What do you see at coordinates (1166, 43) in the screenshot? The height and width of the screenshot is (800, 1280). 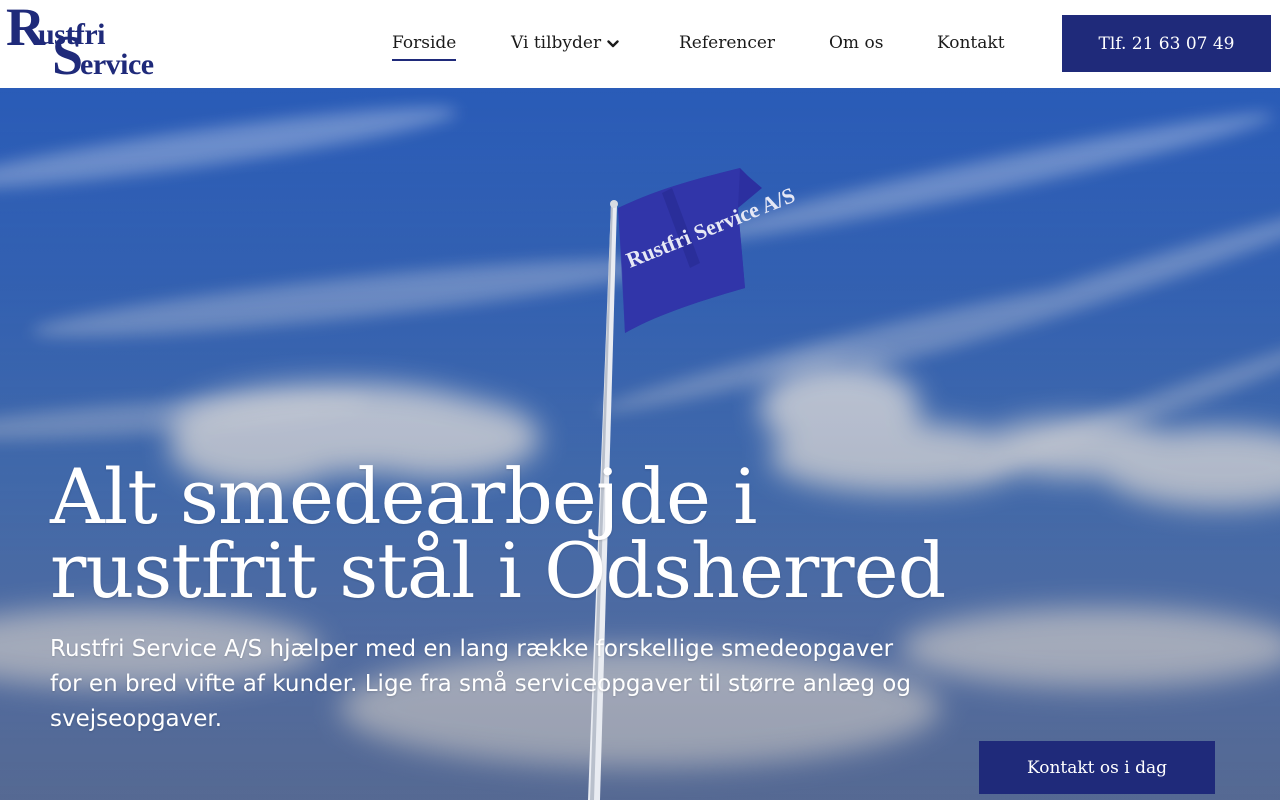 I see `phone-button: Tlf. 21 63 07 49` at bounding box center [1166, 43].